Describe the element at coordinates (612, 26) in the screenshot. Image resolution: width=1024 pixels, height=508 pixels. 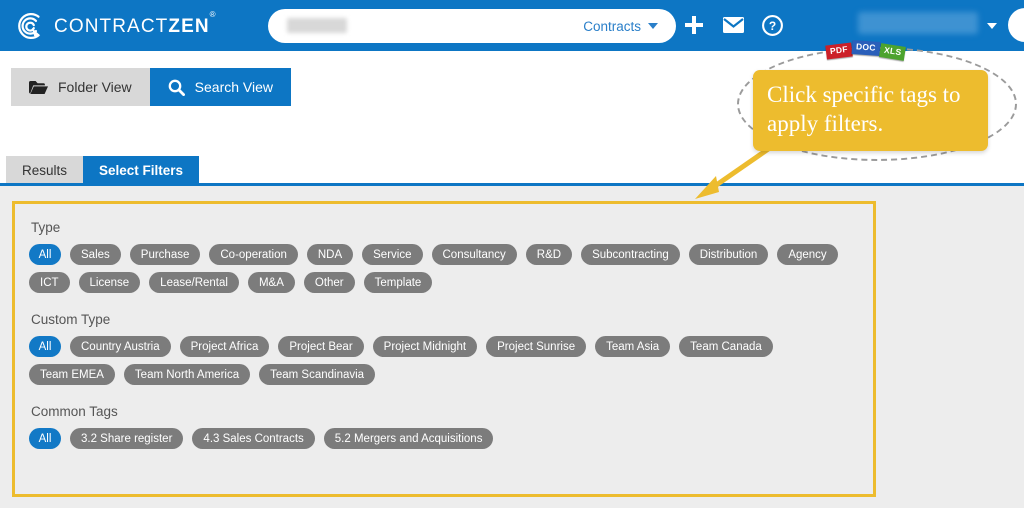
I see `search-scope-label: Contracts` at that location.